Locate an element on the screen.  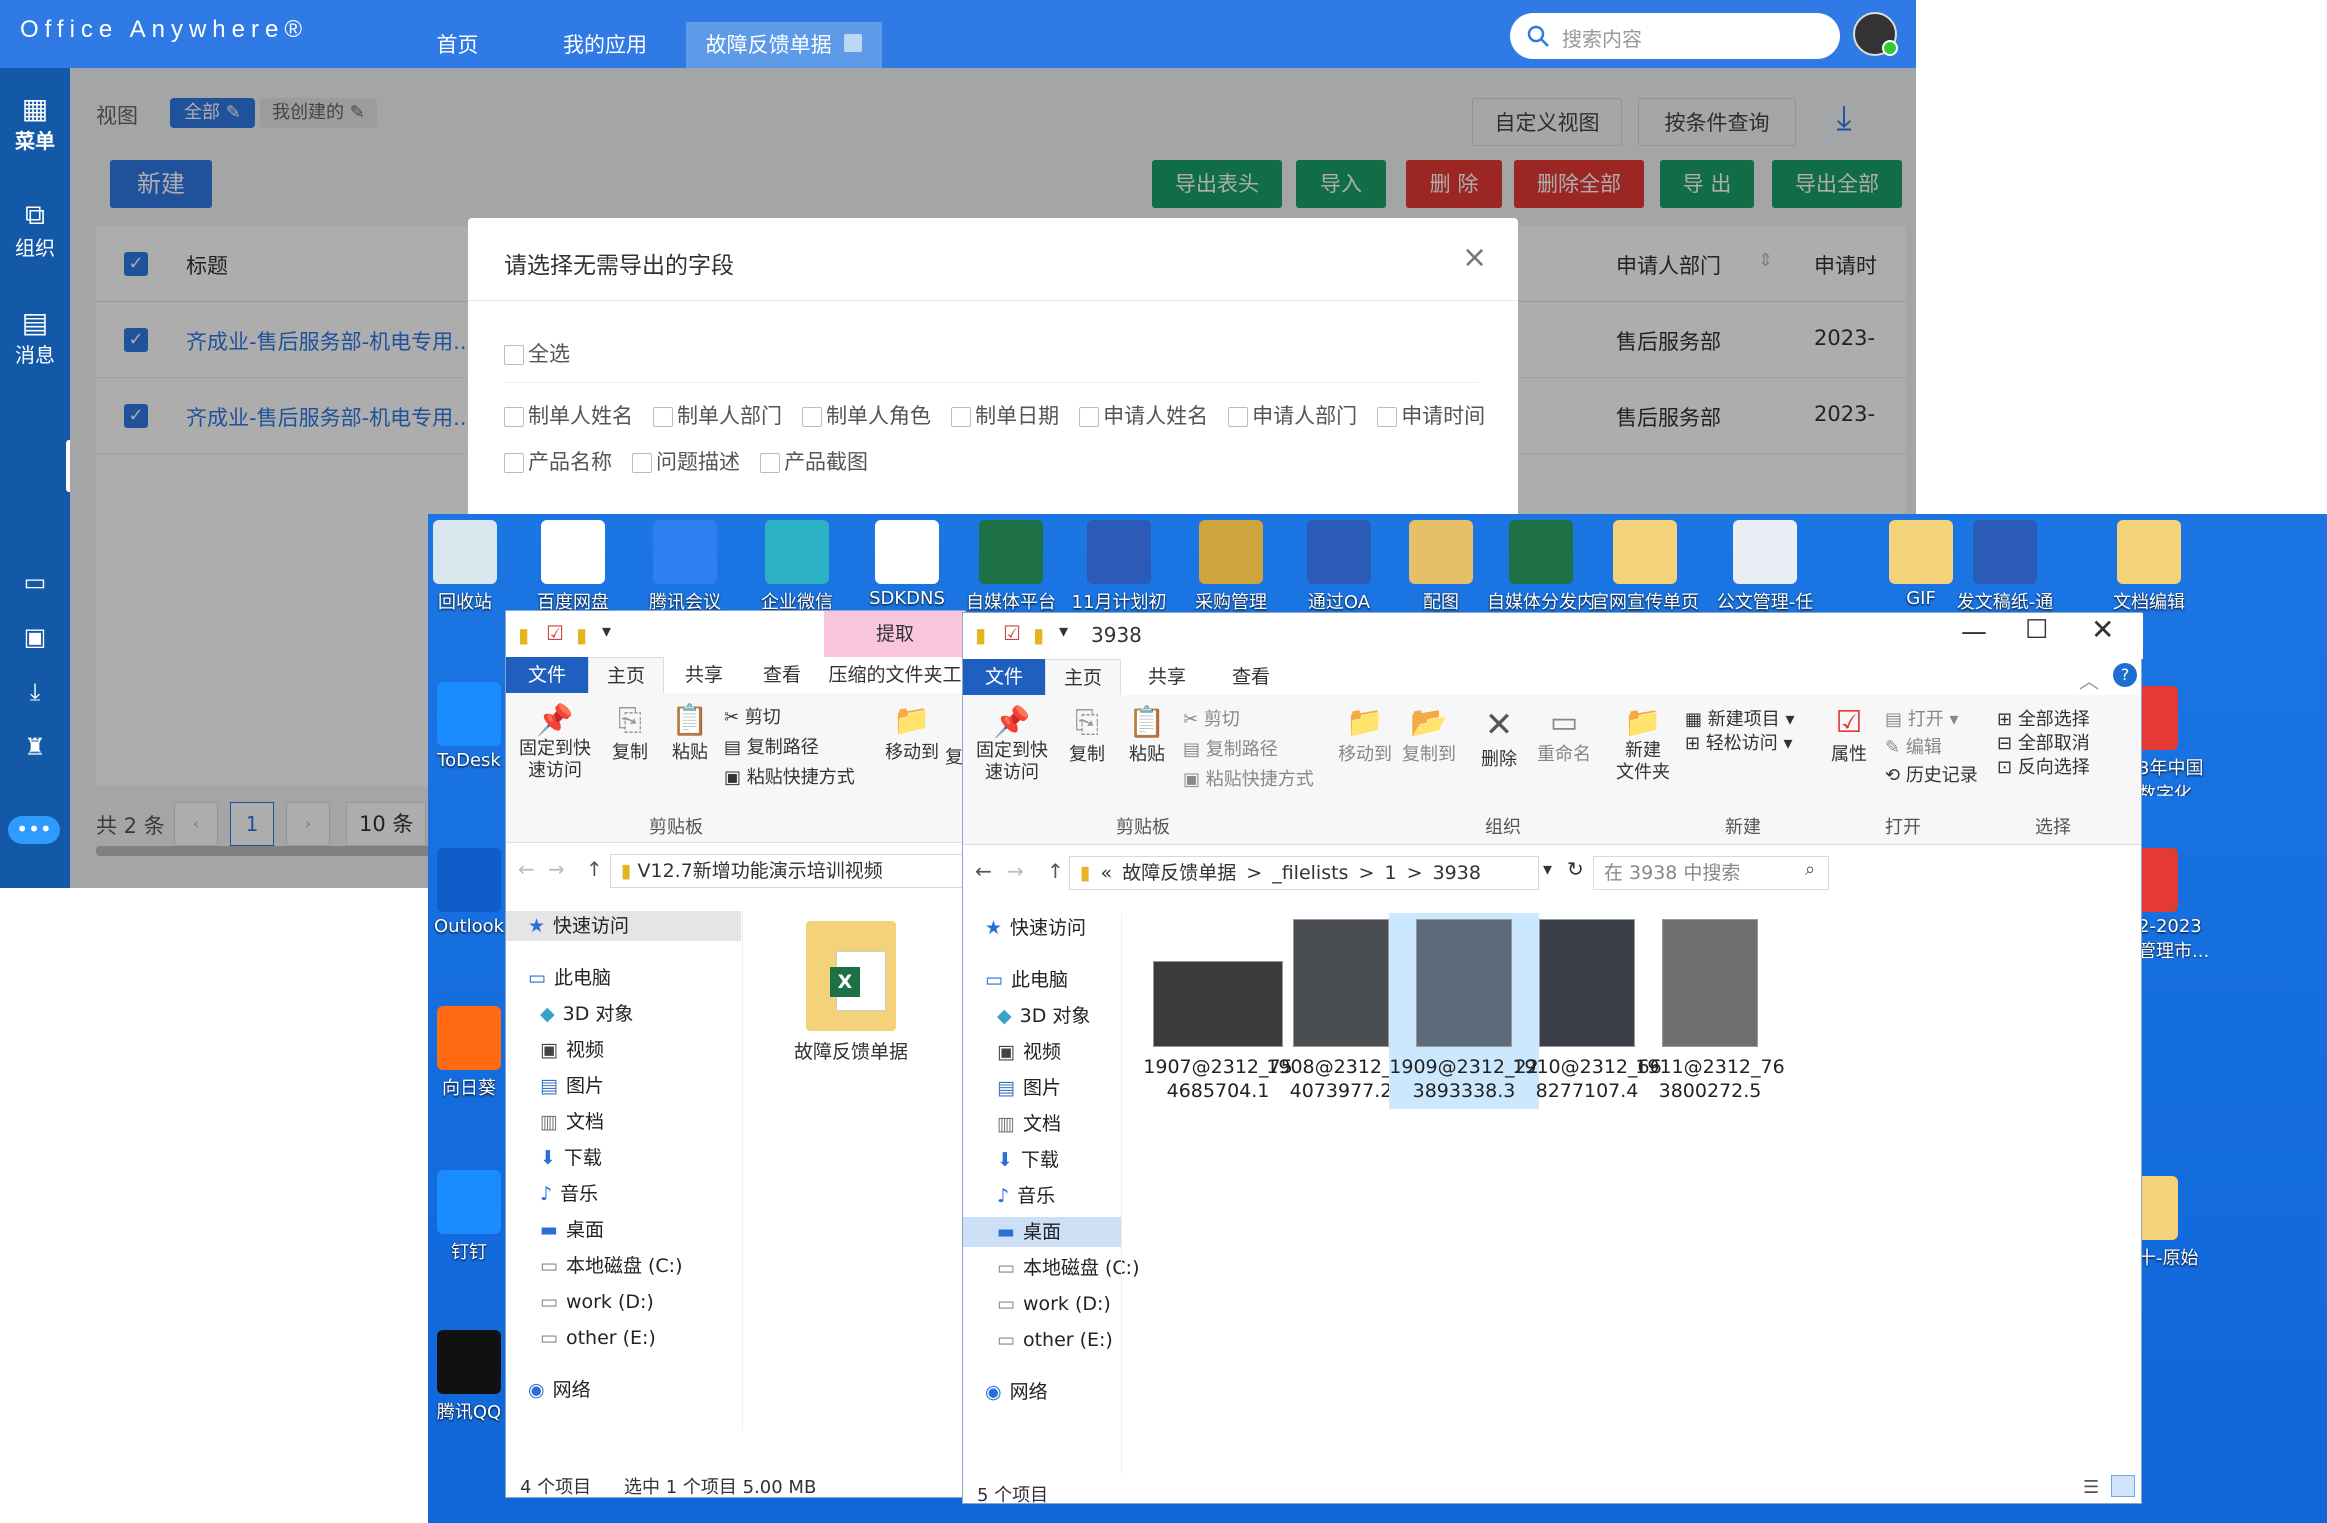
new-item-button: ▦ 新建项目 ▾ is located at coordinates (1740, 718).